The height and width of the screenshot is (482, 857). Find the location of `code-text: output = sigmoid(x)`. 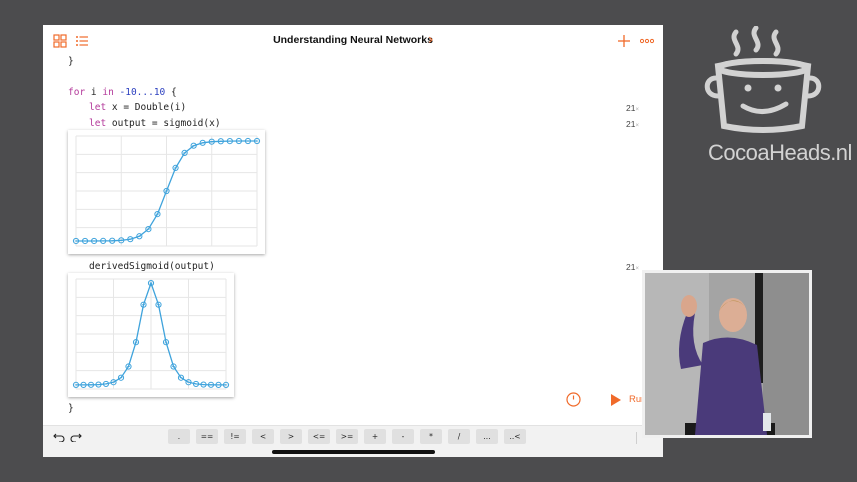

code-text: output = sigmoid(x) is located at coordinates (163, 123).